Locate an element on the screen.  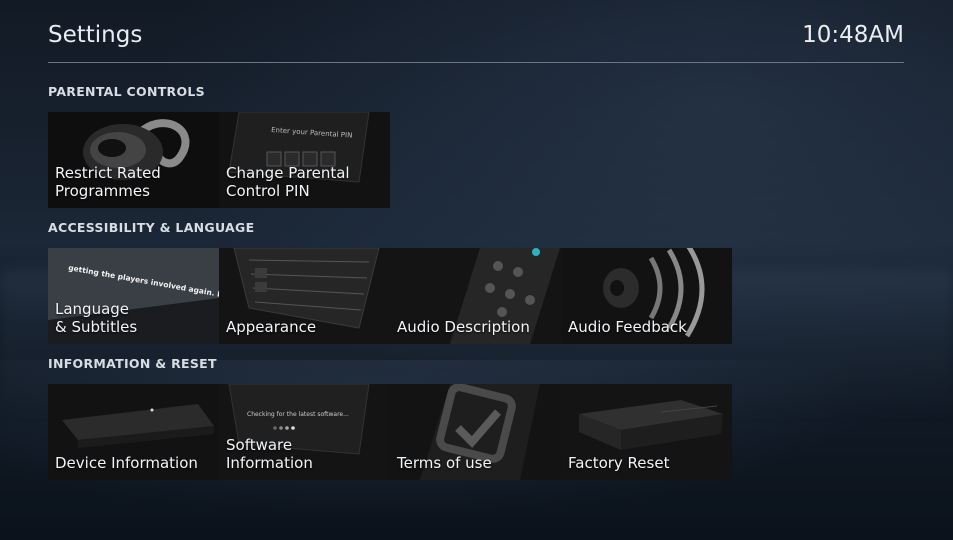
tile-label: Language & Subtitles is located at coordinates (96, 318).